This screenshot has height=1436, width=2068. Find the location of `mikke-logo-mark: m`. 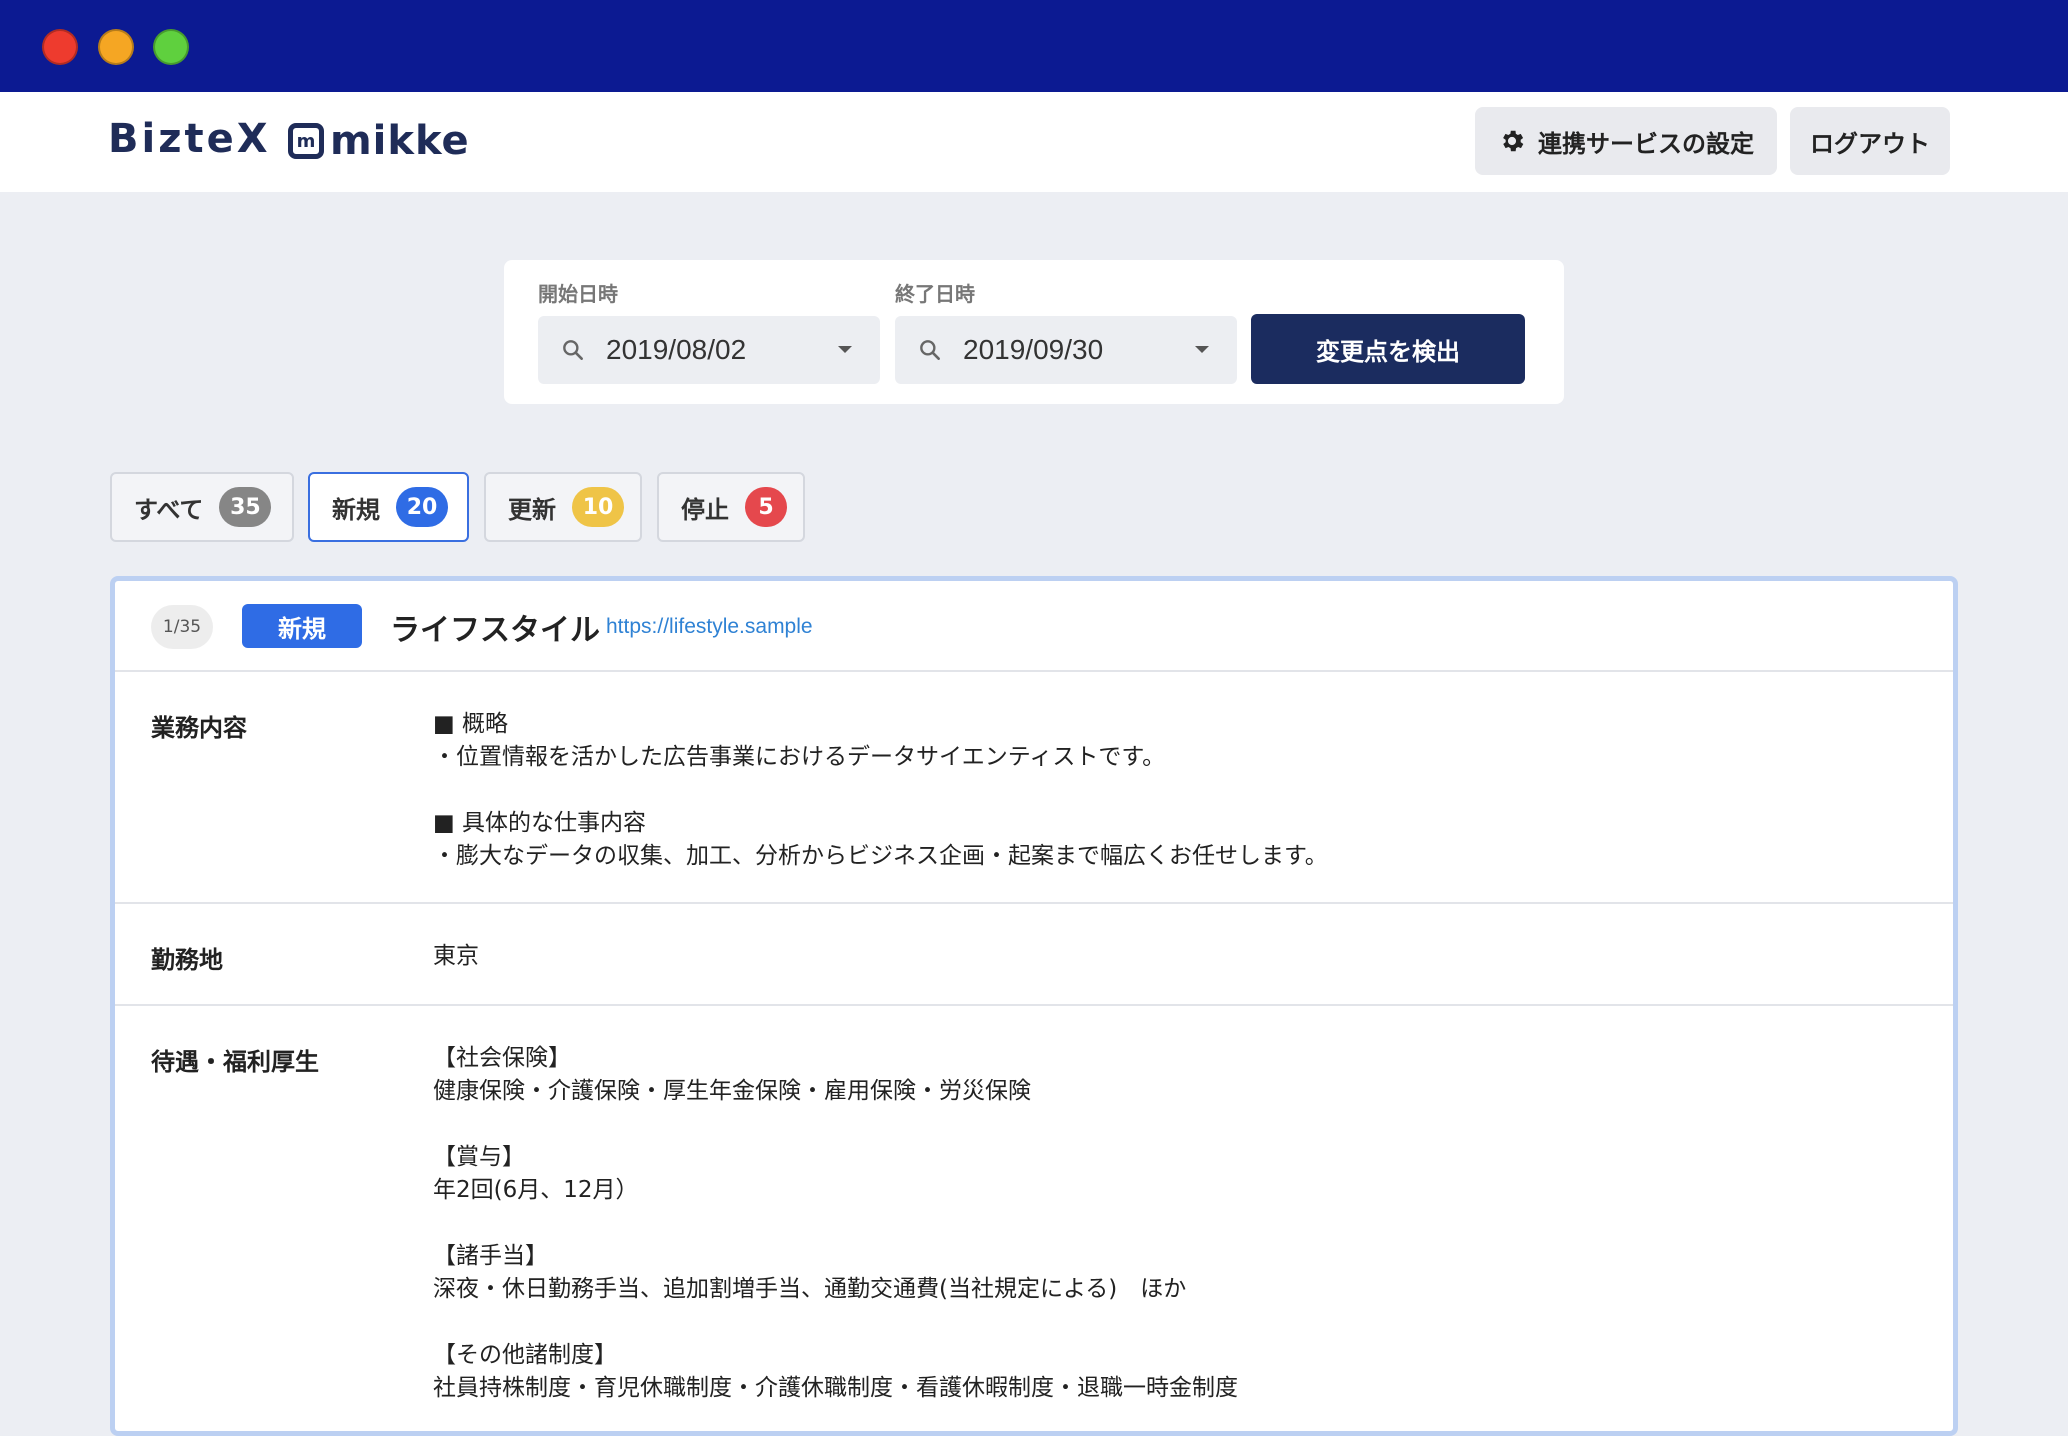

mikke-logo-mark: m is located at coordinates (306, 141).